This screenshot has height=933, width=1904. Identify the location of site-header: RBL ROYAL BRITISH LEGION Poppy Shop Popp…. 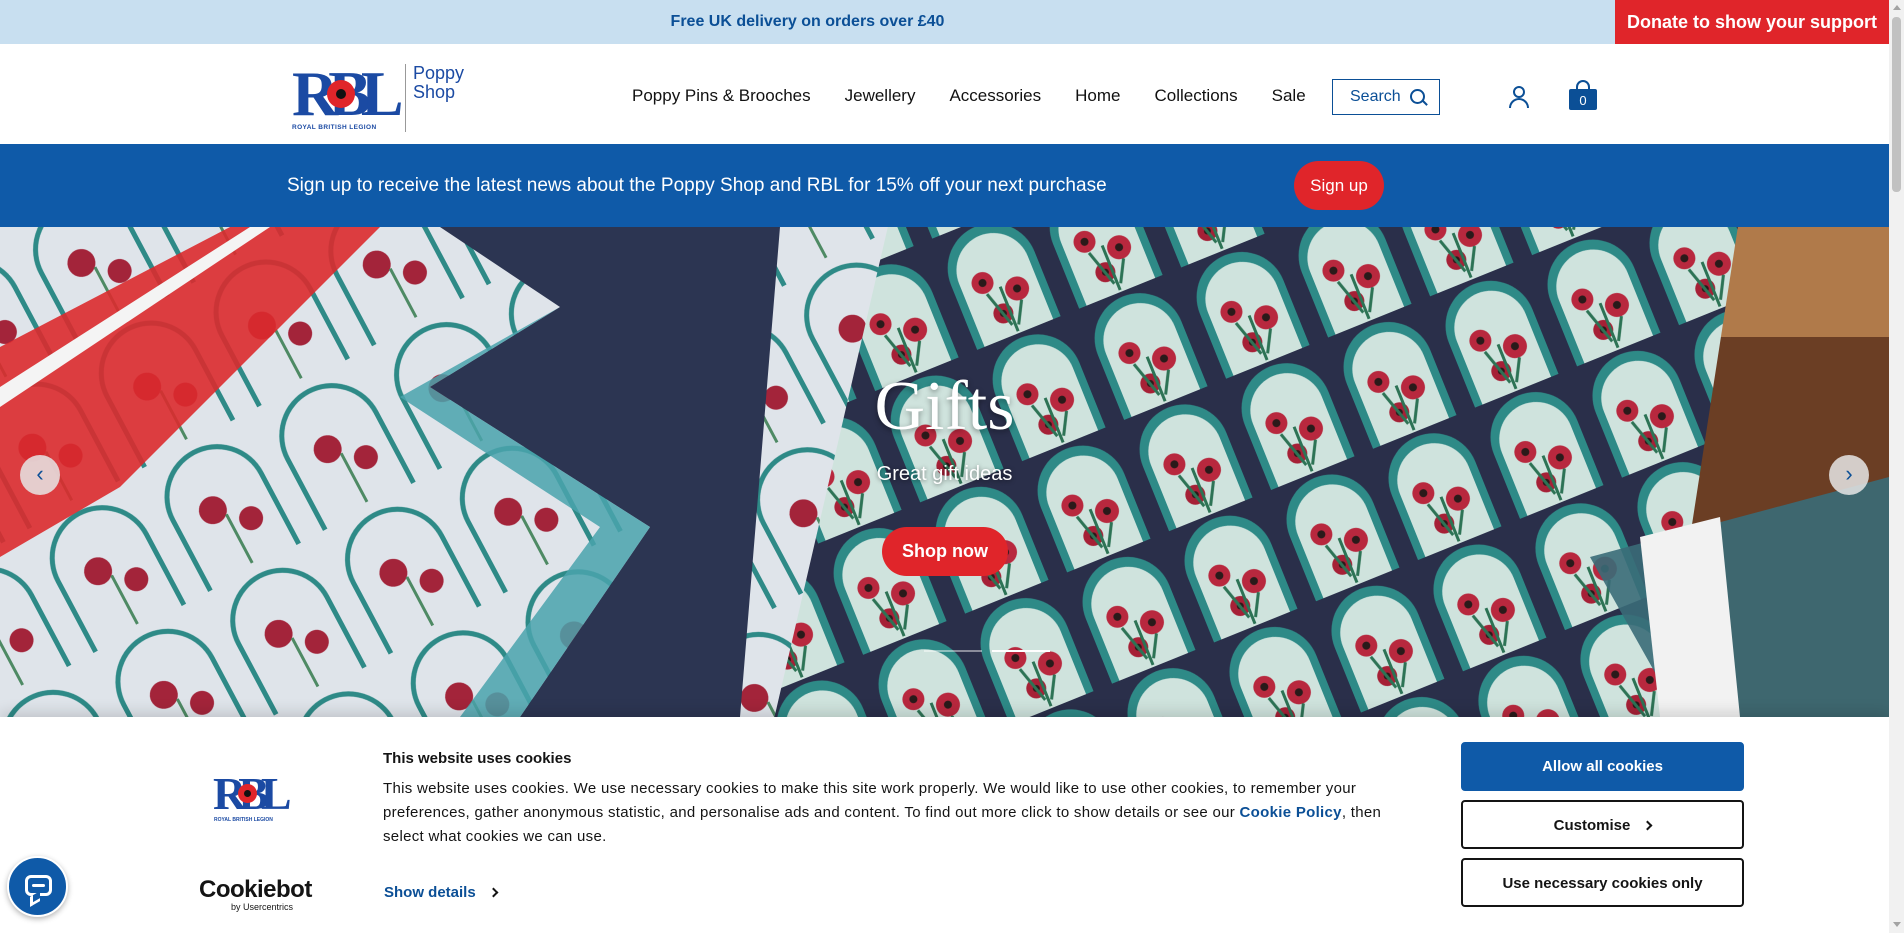
(944, 94).